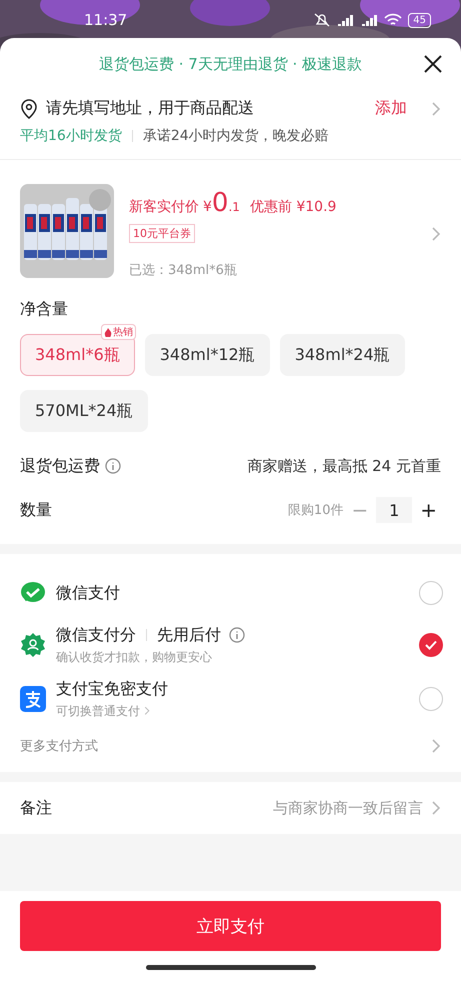 The image size is (461, 1000). What do you see at coordinates (36, 808) in the screenshot?
I see `row-label: 备注` at bounding box center [36, 808].